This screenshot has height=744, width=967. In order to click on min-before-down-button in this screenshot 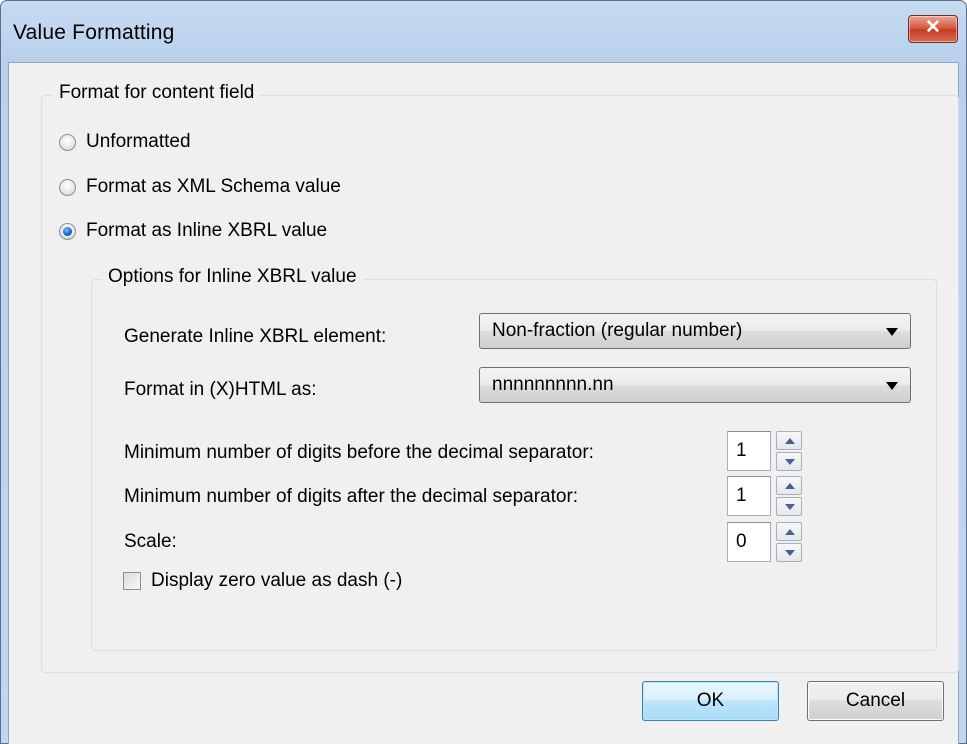, I will do `click(789, 461)`.